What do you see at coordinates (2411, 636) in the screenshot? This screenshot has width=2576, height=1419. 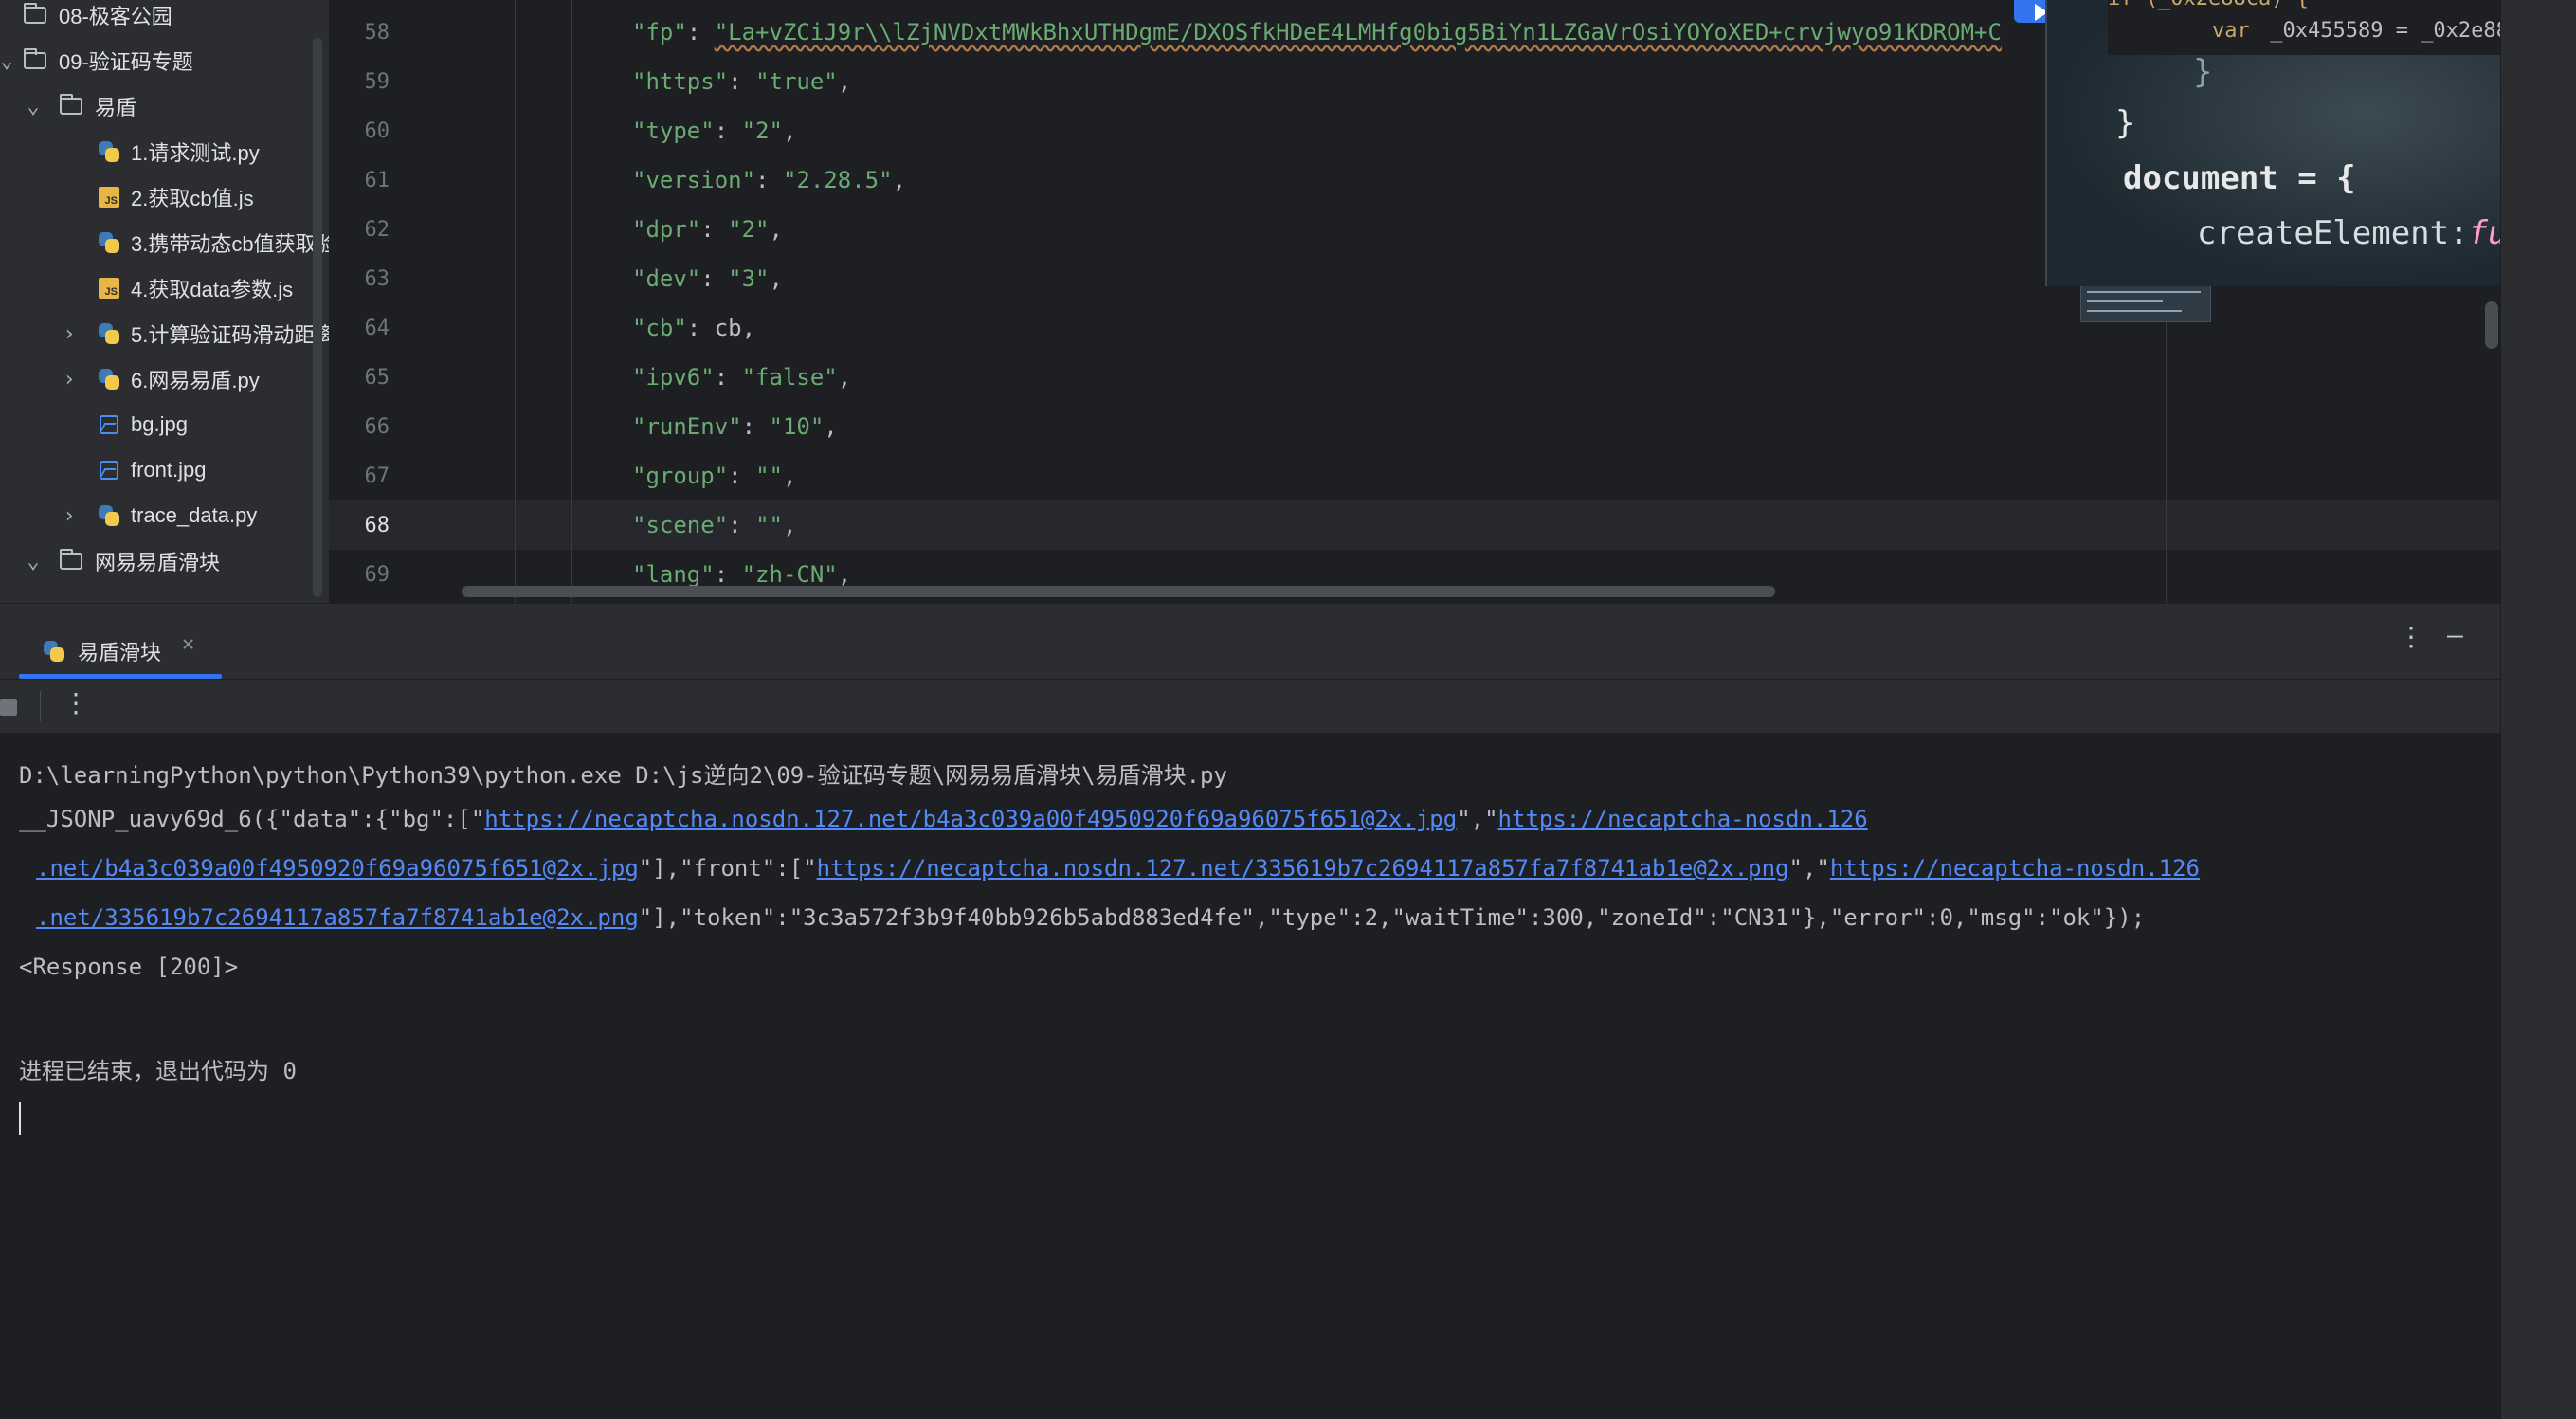 I see `more-options-icon: ⋮` at bounding box center [2411, 636].